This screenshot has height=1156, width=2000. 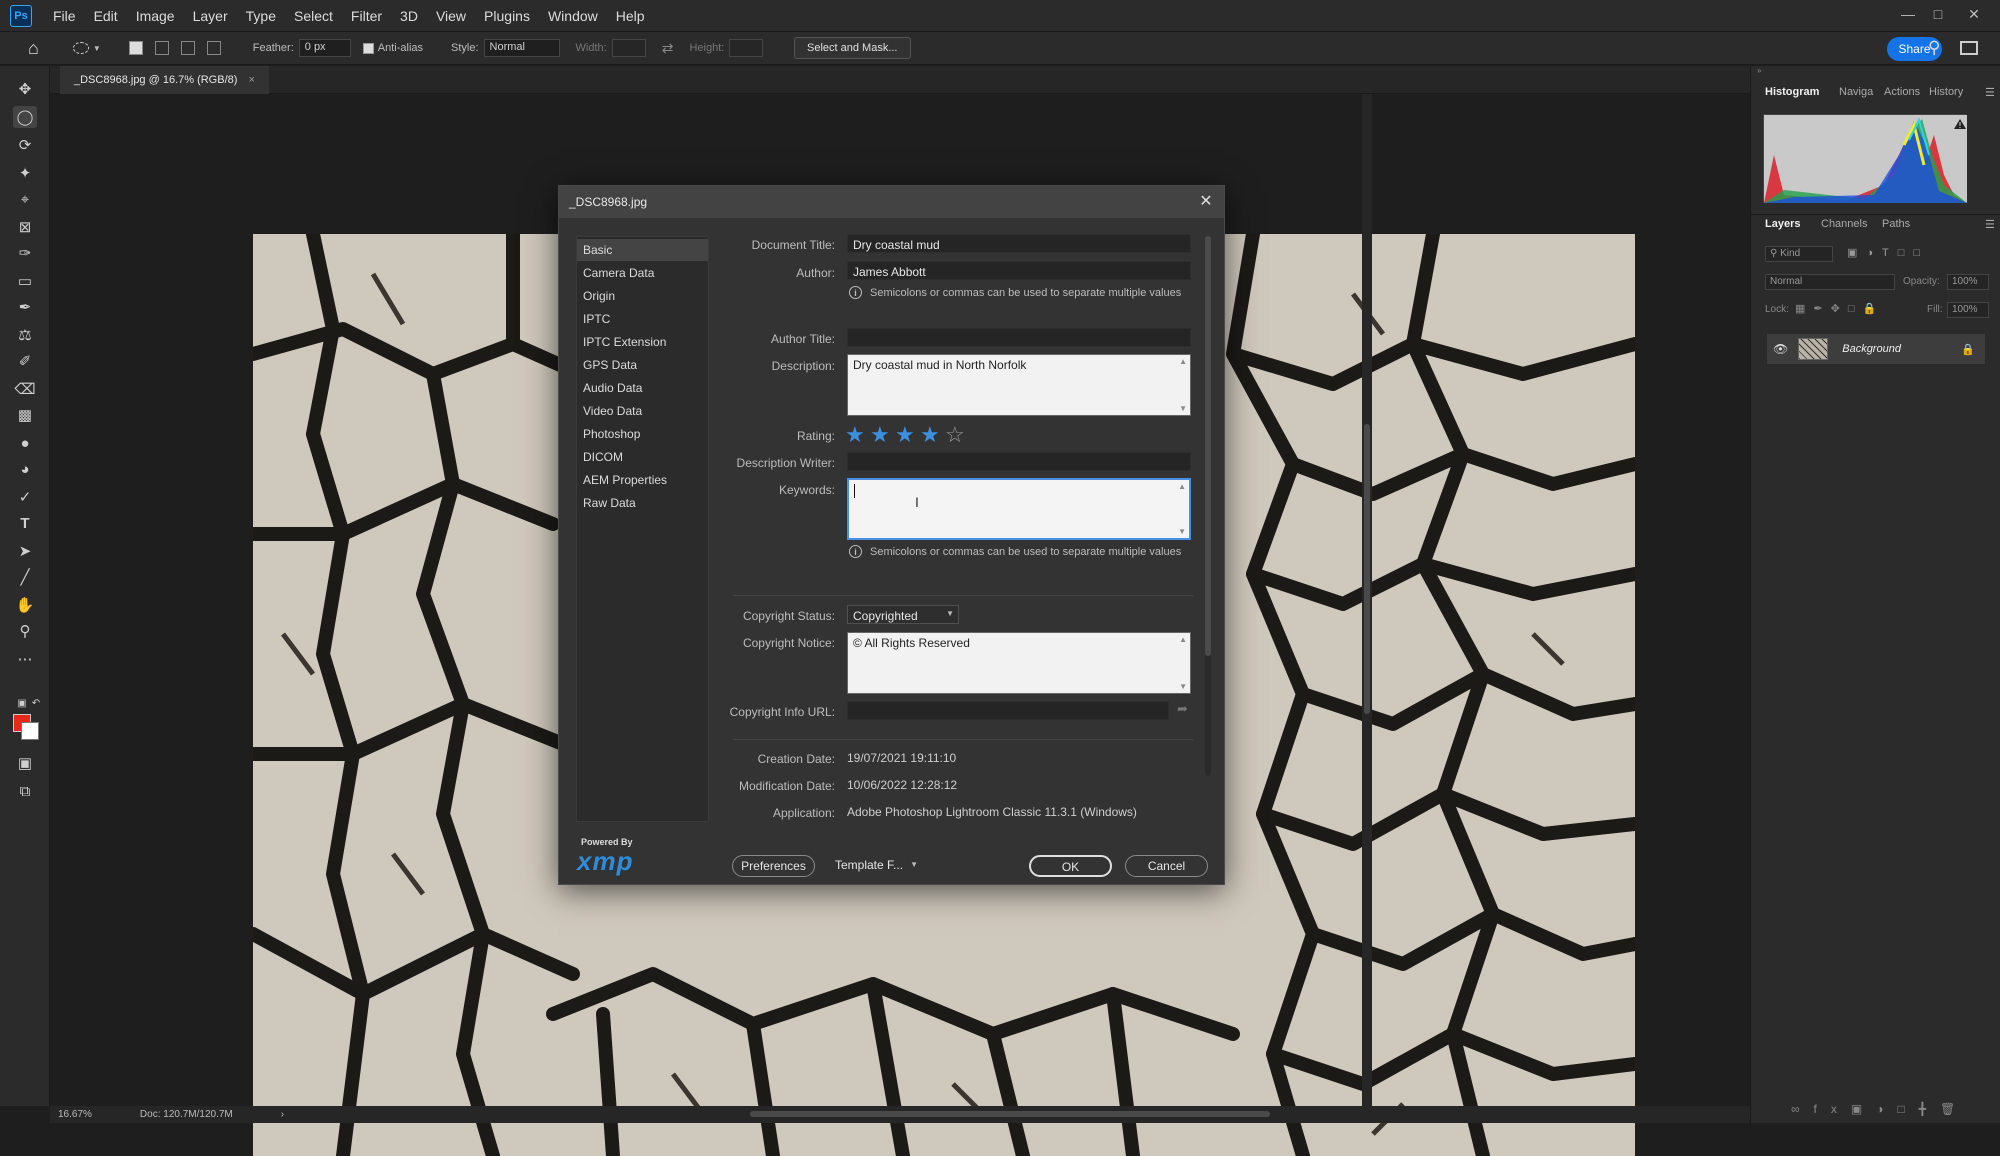 I want to click on horizontal-scrollbar-thumb, so click(x=1010, y=1114).